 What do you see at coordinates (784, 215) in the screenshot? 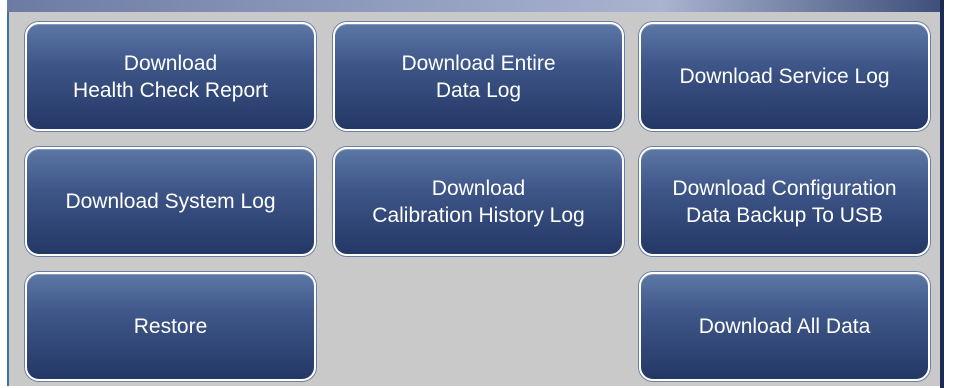
I see `button-label-line2: Data Backup To USB` at bounding box center [784, 215].